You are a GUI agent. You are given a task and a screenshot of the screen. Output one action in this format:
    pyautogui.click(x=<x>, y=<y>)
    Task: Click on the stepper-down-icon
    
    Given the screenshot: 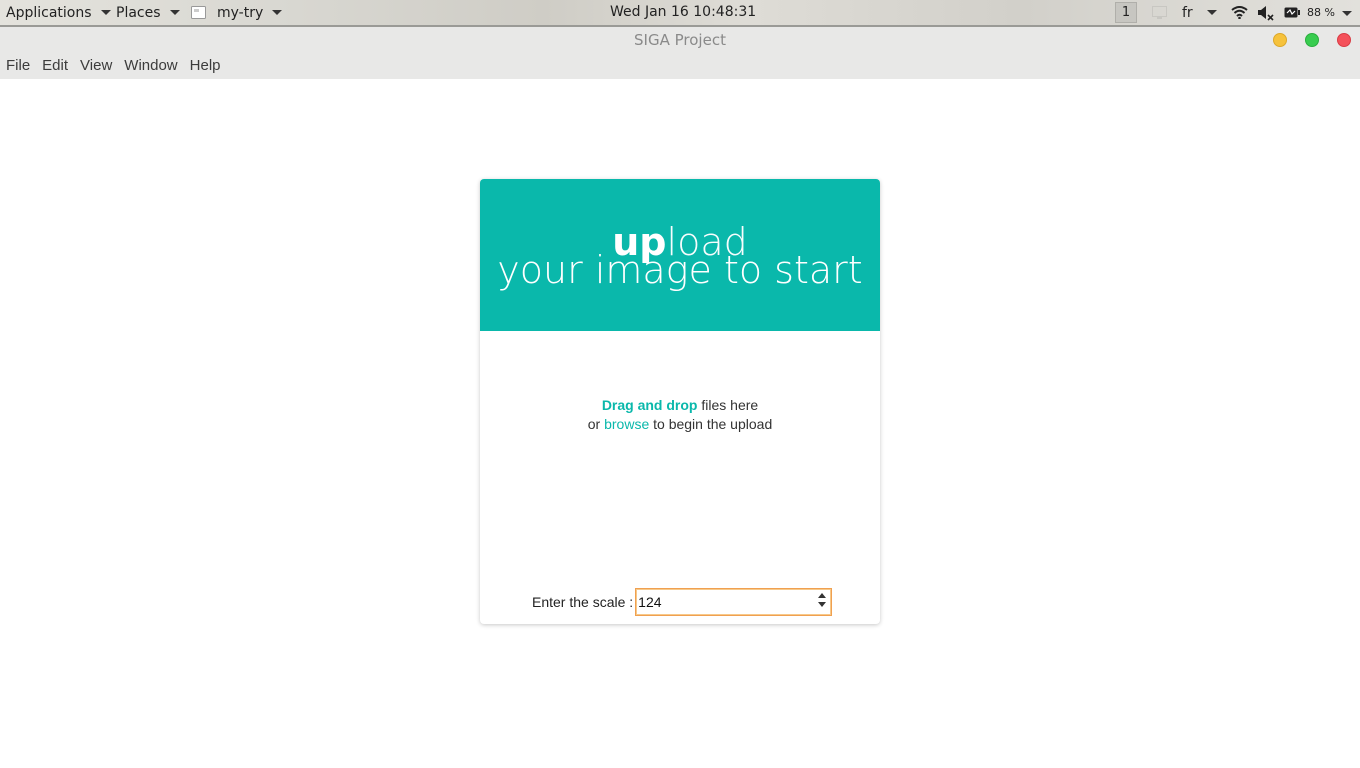 What is the action you would take?
    pyautogui.click(x=822, y=604)
    